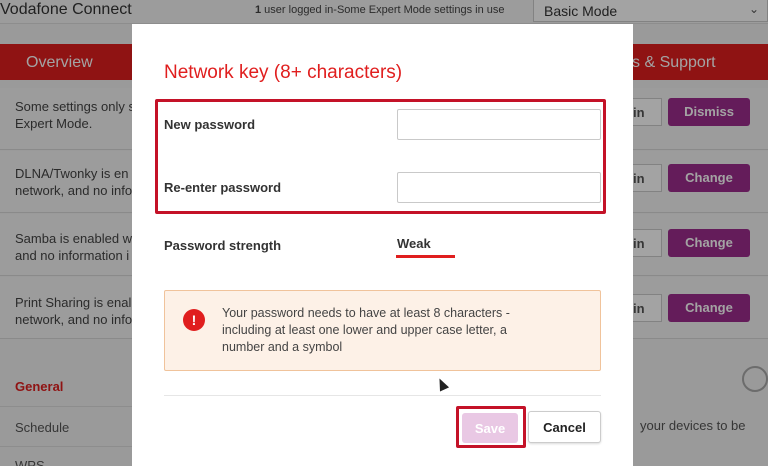  I want to click on password-strength-label: Password strength, so click(223, 245).